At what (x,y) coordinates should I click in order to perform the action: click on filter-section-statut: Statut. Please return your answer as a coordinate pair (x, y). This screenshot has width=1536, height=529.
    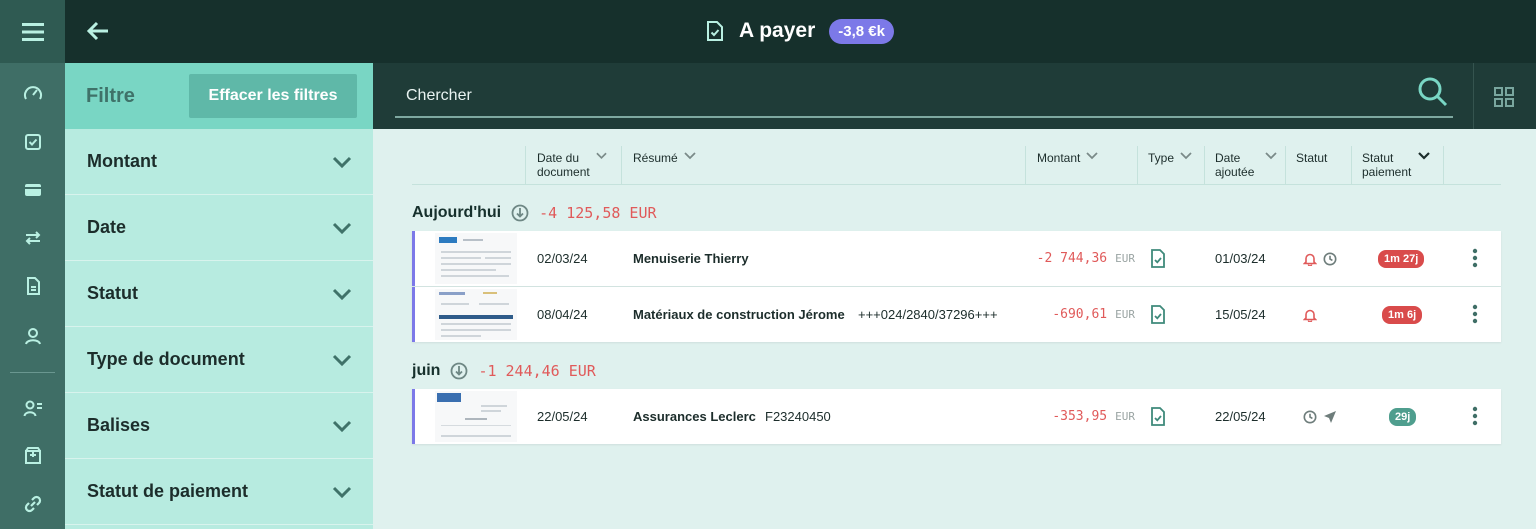
    Looking at the image, I should click on (219, 294).